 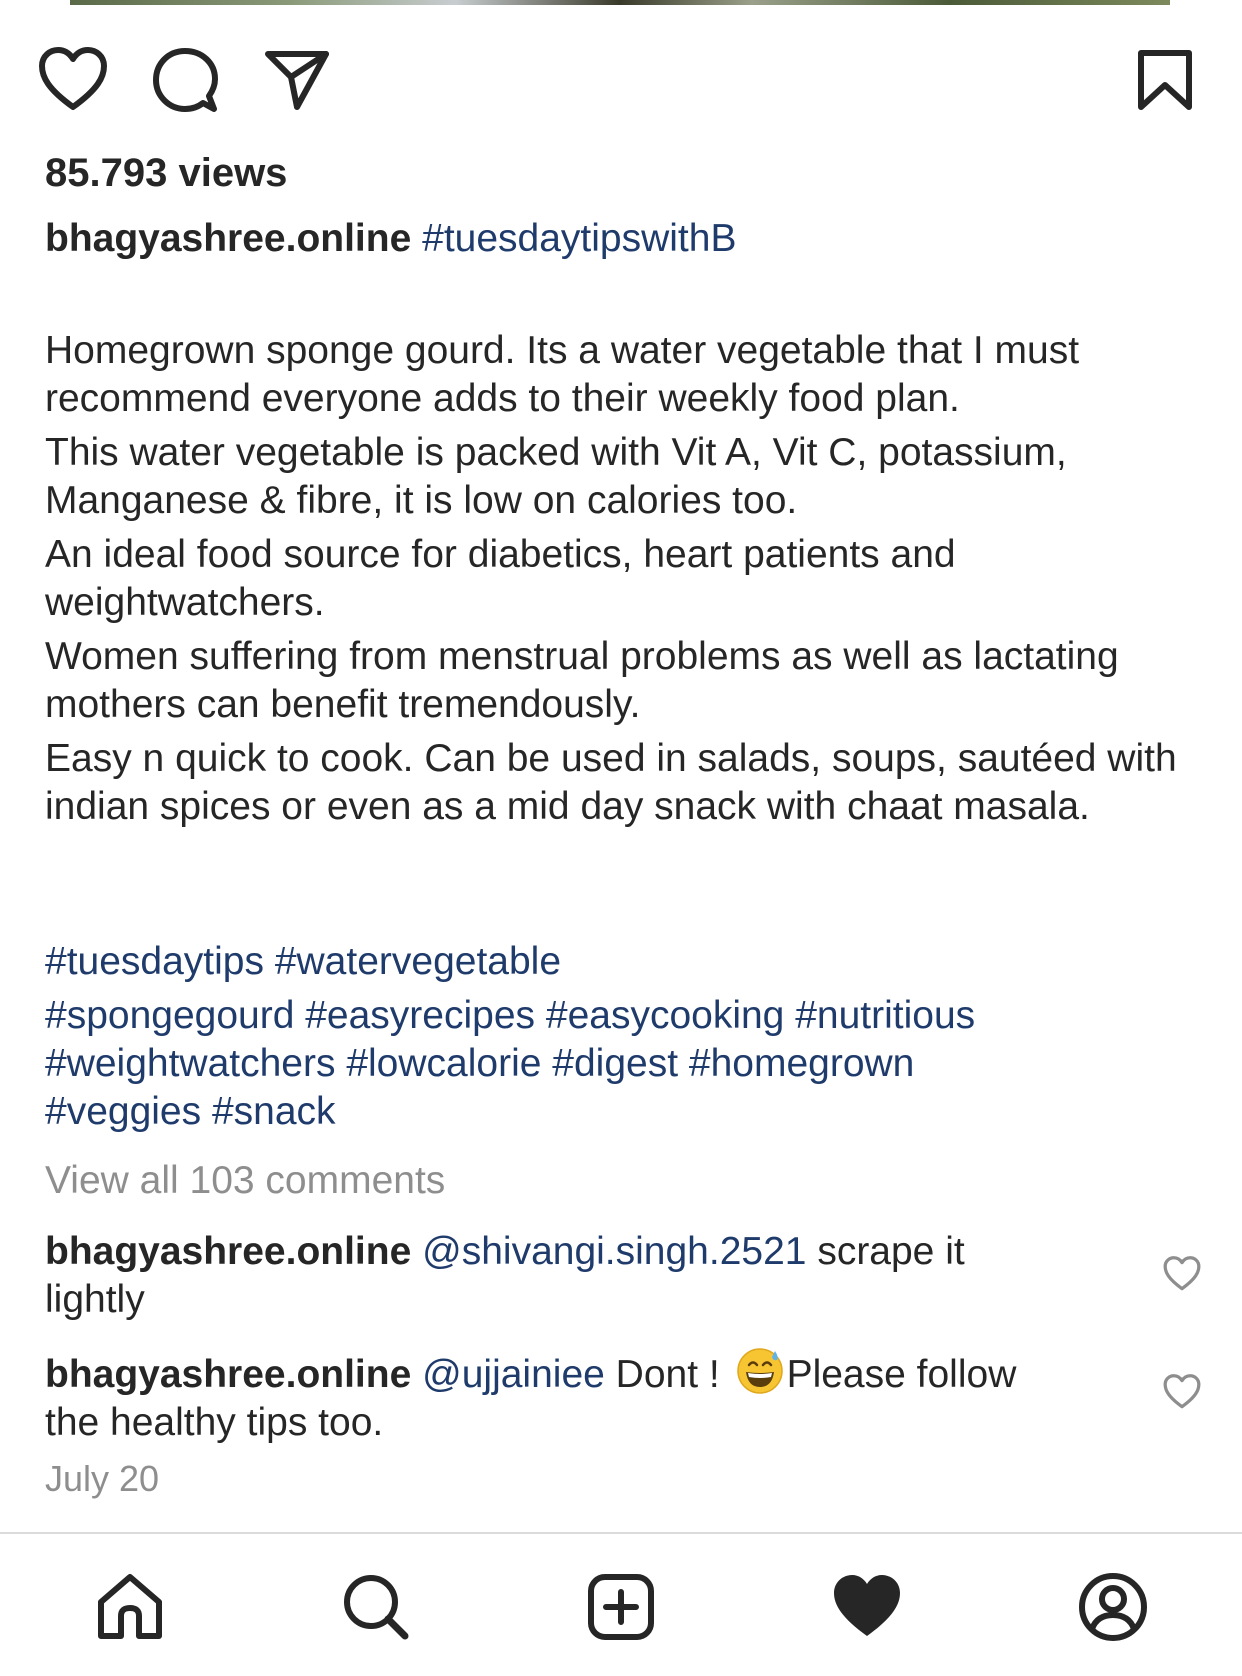 What do you see at coordinates (154, 961) in the screenshot?
I see `hashtag-link: #tuesdaytips` at bounding box center [154, 961].